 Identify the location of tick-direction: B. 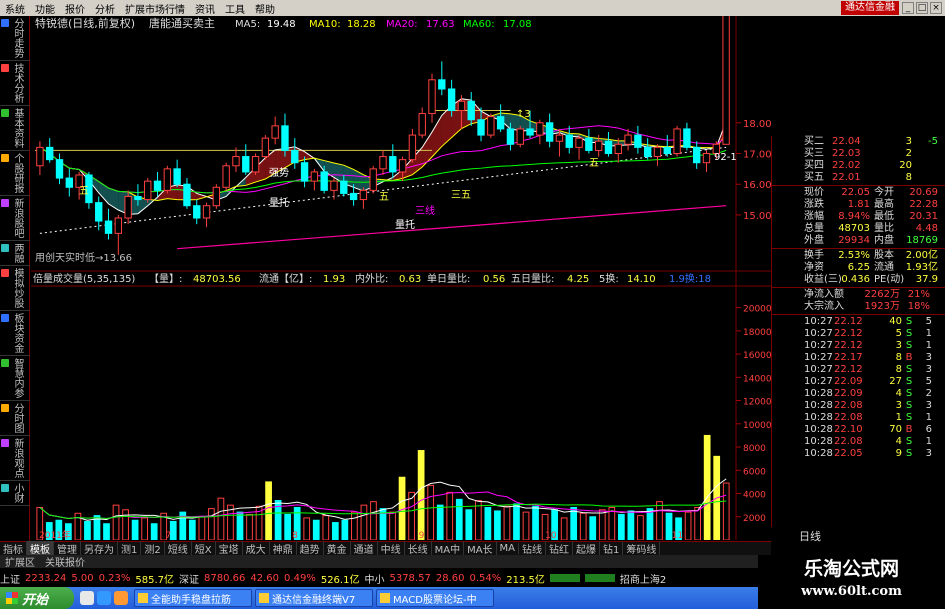
(909, 429).